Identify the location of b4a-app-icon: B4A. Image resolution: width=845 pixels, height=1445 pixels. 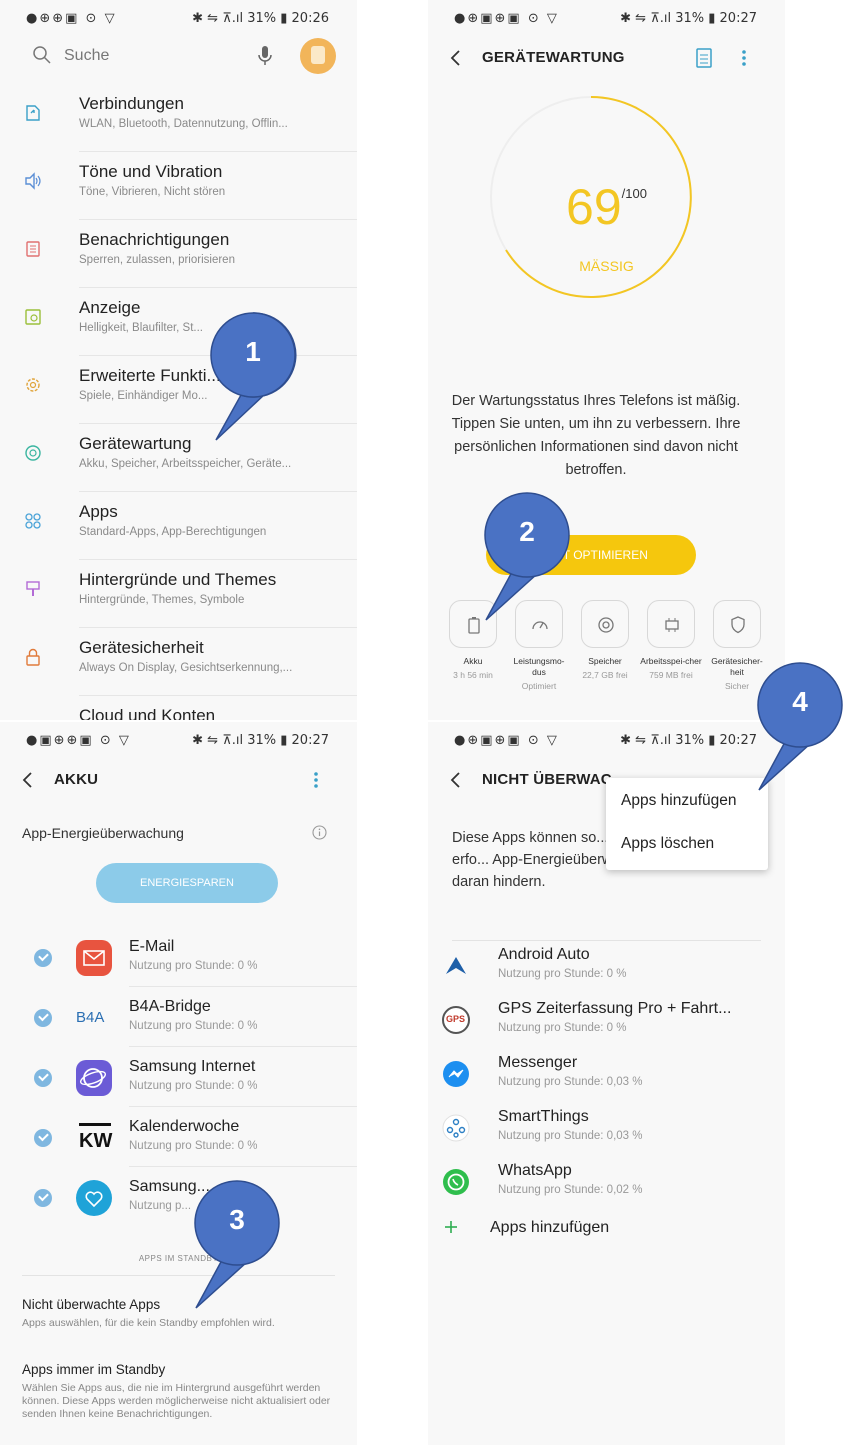
(94, 1018).